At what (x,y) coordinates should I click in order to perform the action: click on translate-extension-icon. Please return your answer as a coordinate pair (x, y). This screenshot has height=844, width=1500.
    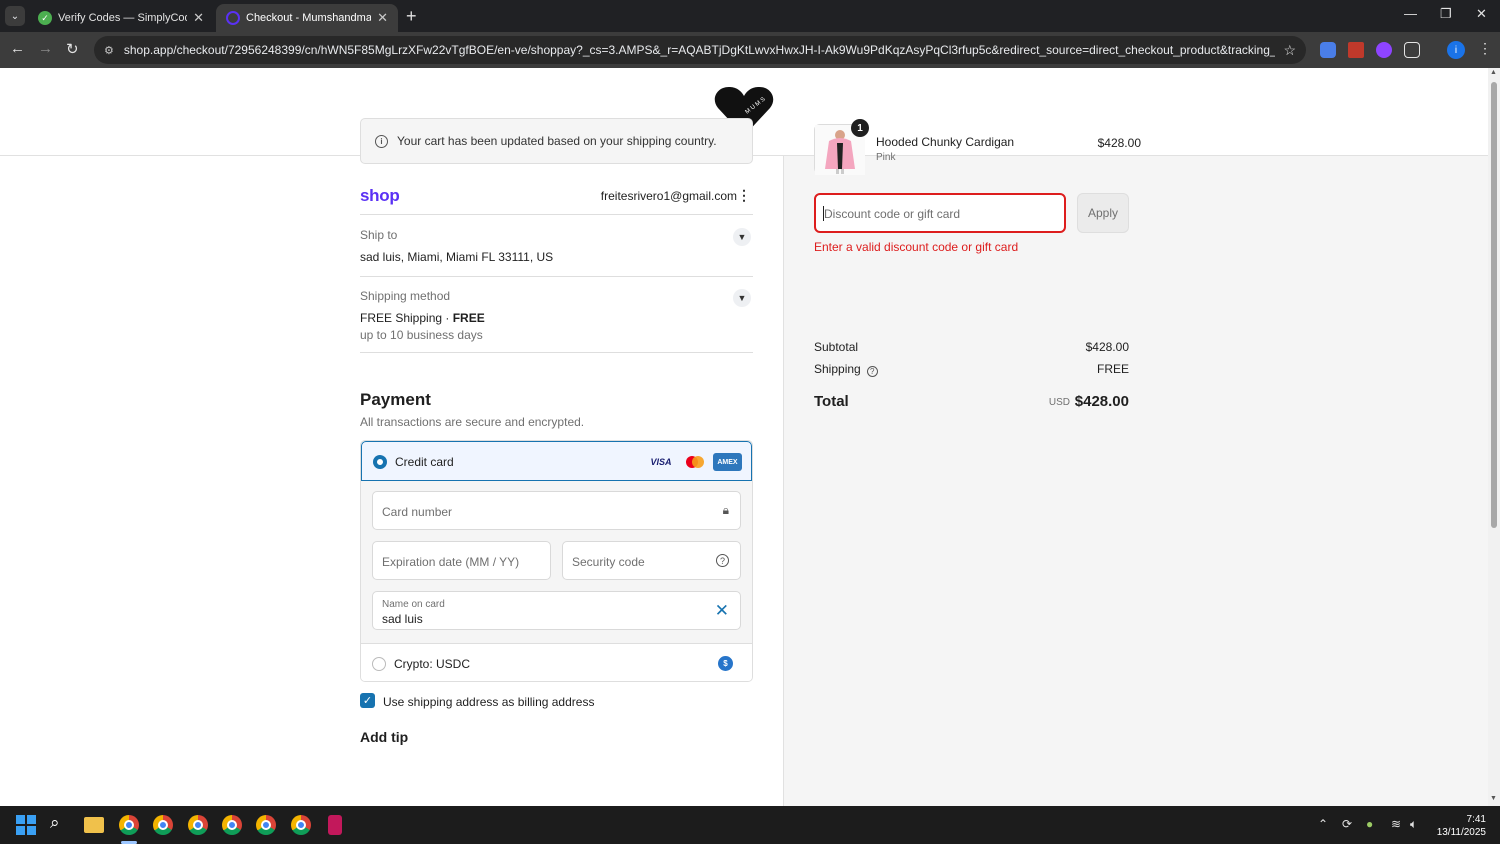
    Looking at the image, I should click on (1328, 50).